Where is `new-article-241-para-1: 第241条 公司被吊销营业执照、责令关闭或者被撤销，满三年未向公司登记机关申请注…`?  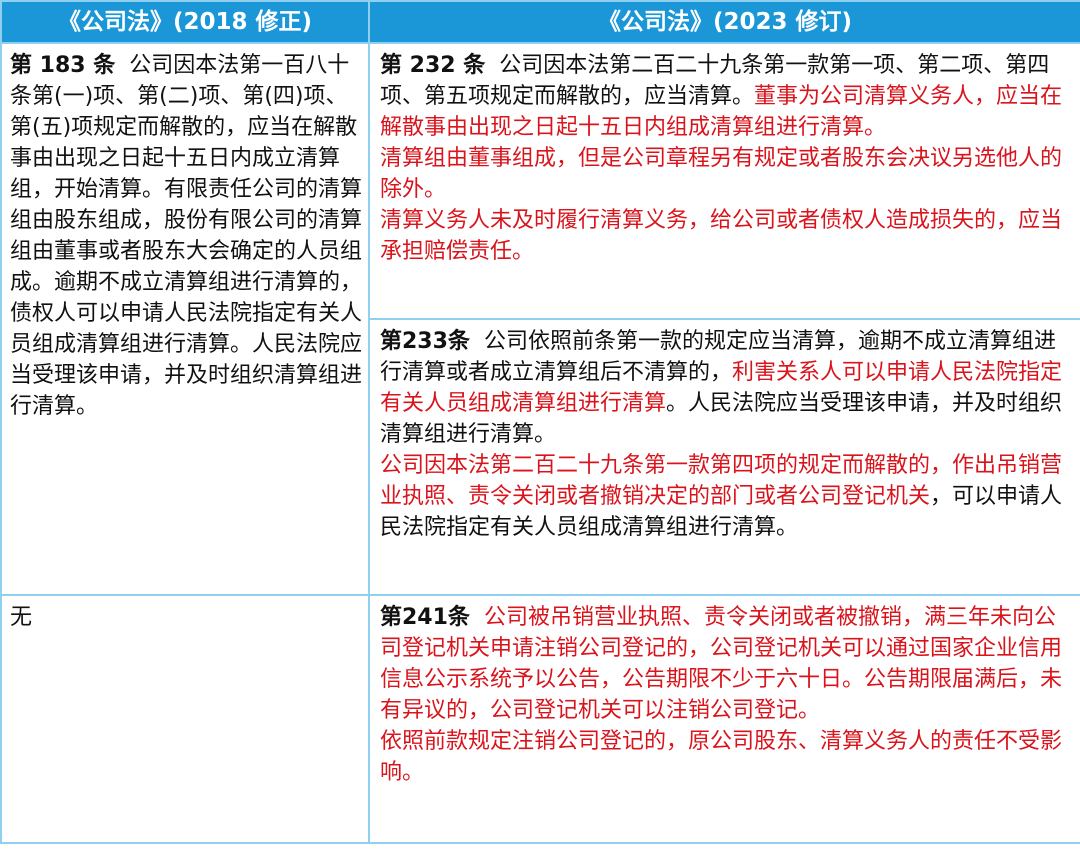 new-article-241-para-1: 第241条 公司被吊销营业执照、责令关闭或者被撤销，满三年未向公司登记机关申请注… is located at coordinates (727, 664).